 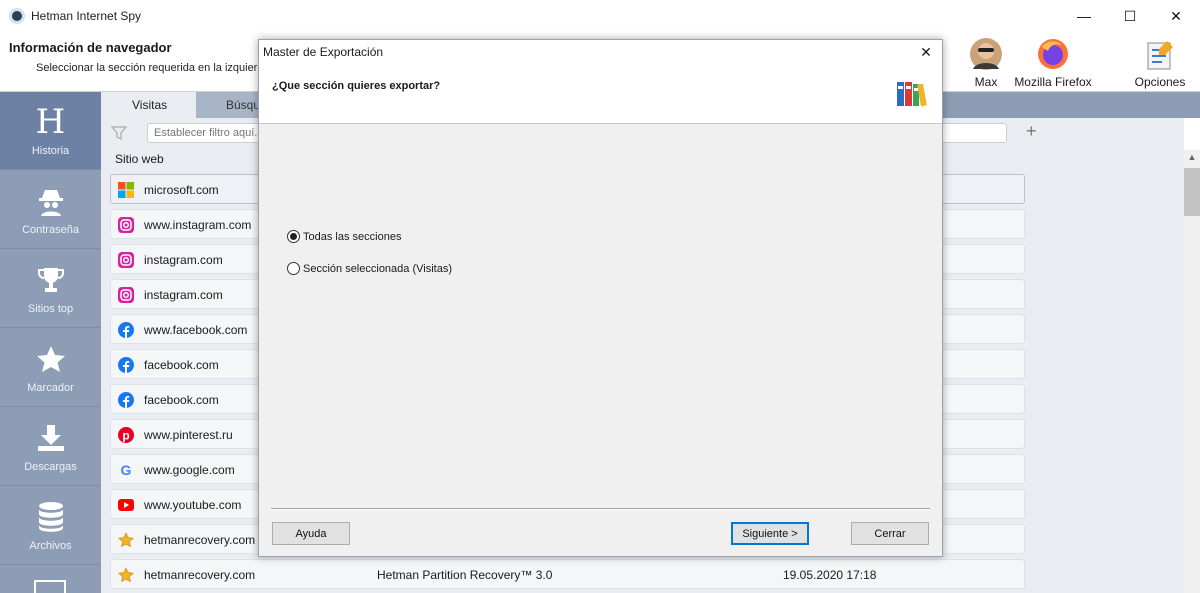 What do you see at coordinates (50, 151) in the screenshot?
I see `sidebar-item-label: Historia` at bounding box center [50, 151].